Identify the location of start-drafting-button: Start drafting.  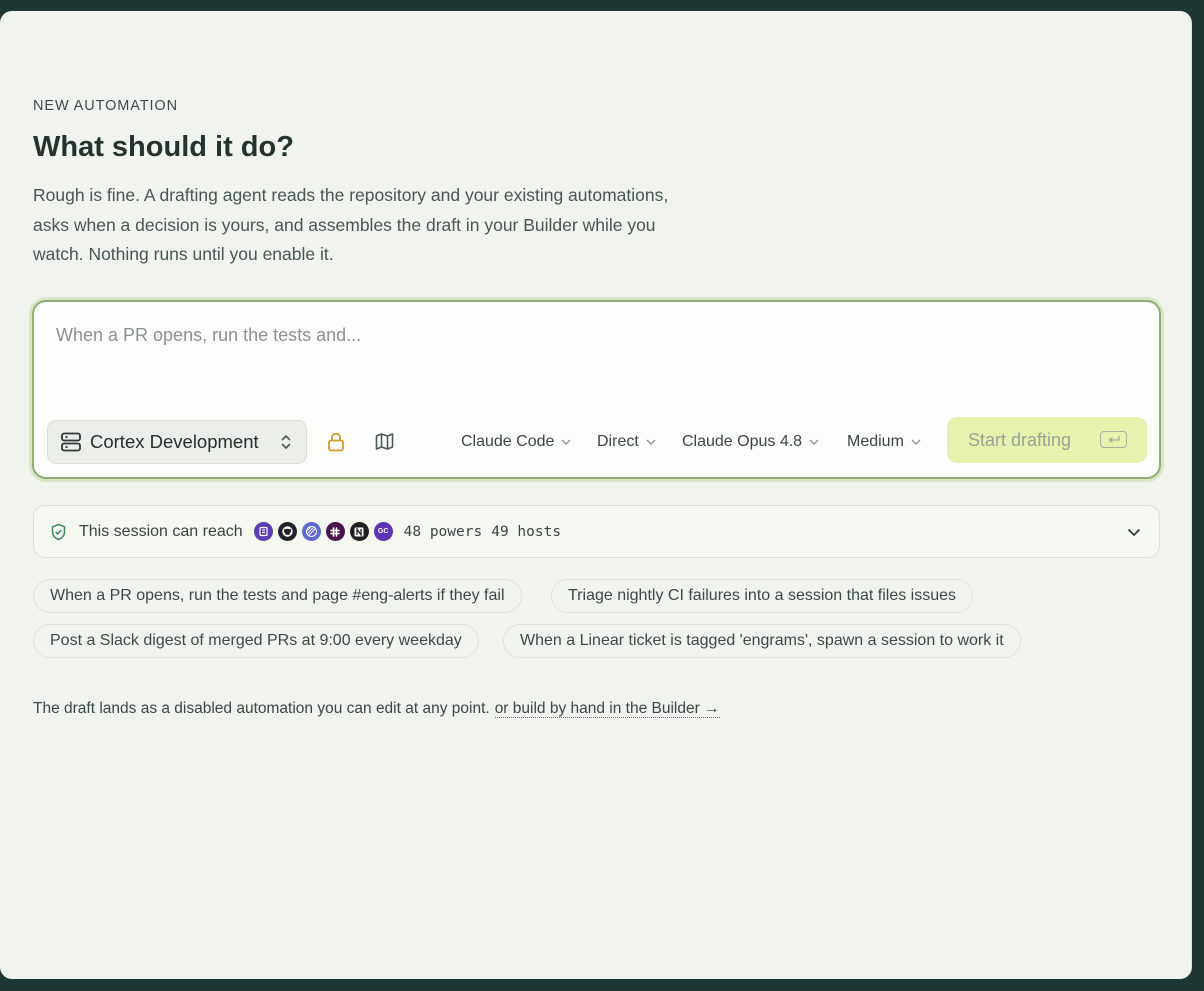
(1047, 440).